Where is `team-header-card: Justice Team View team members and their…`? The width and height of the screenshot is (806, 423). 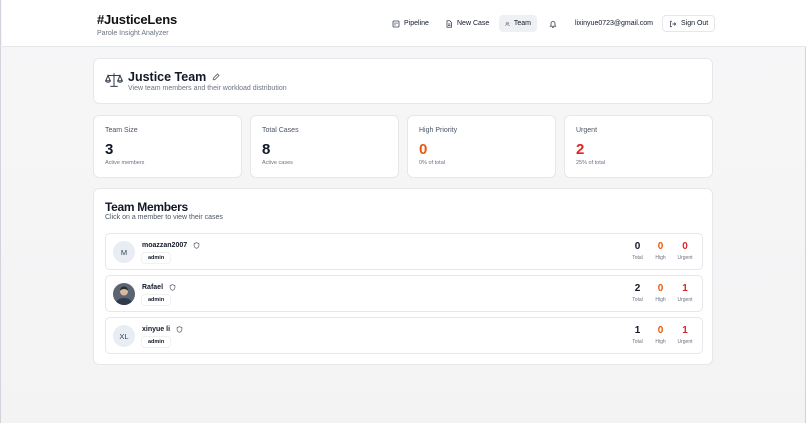 team-header-card: Justice Team View team members and their… is located at coordinates (403, 81).